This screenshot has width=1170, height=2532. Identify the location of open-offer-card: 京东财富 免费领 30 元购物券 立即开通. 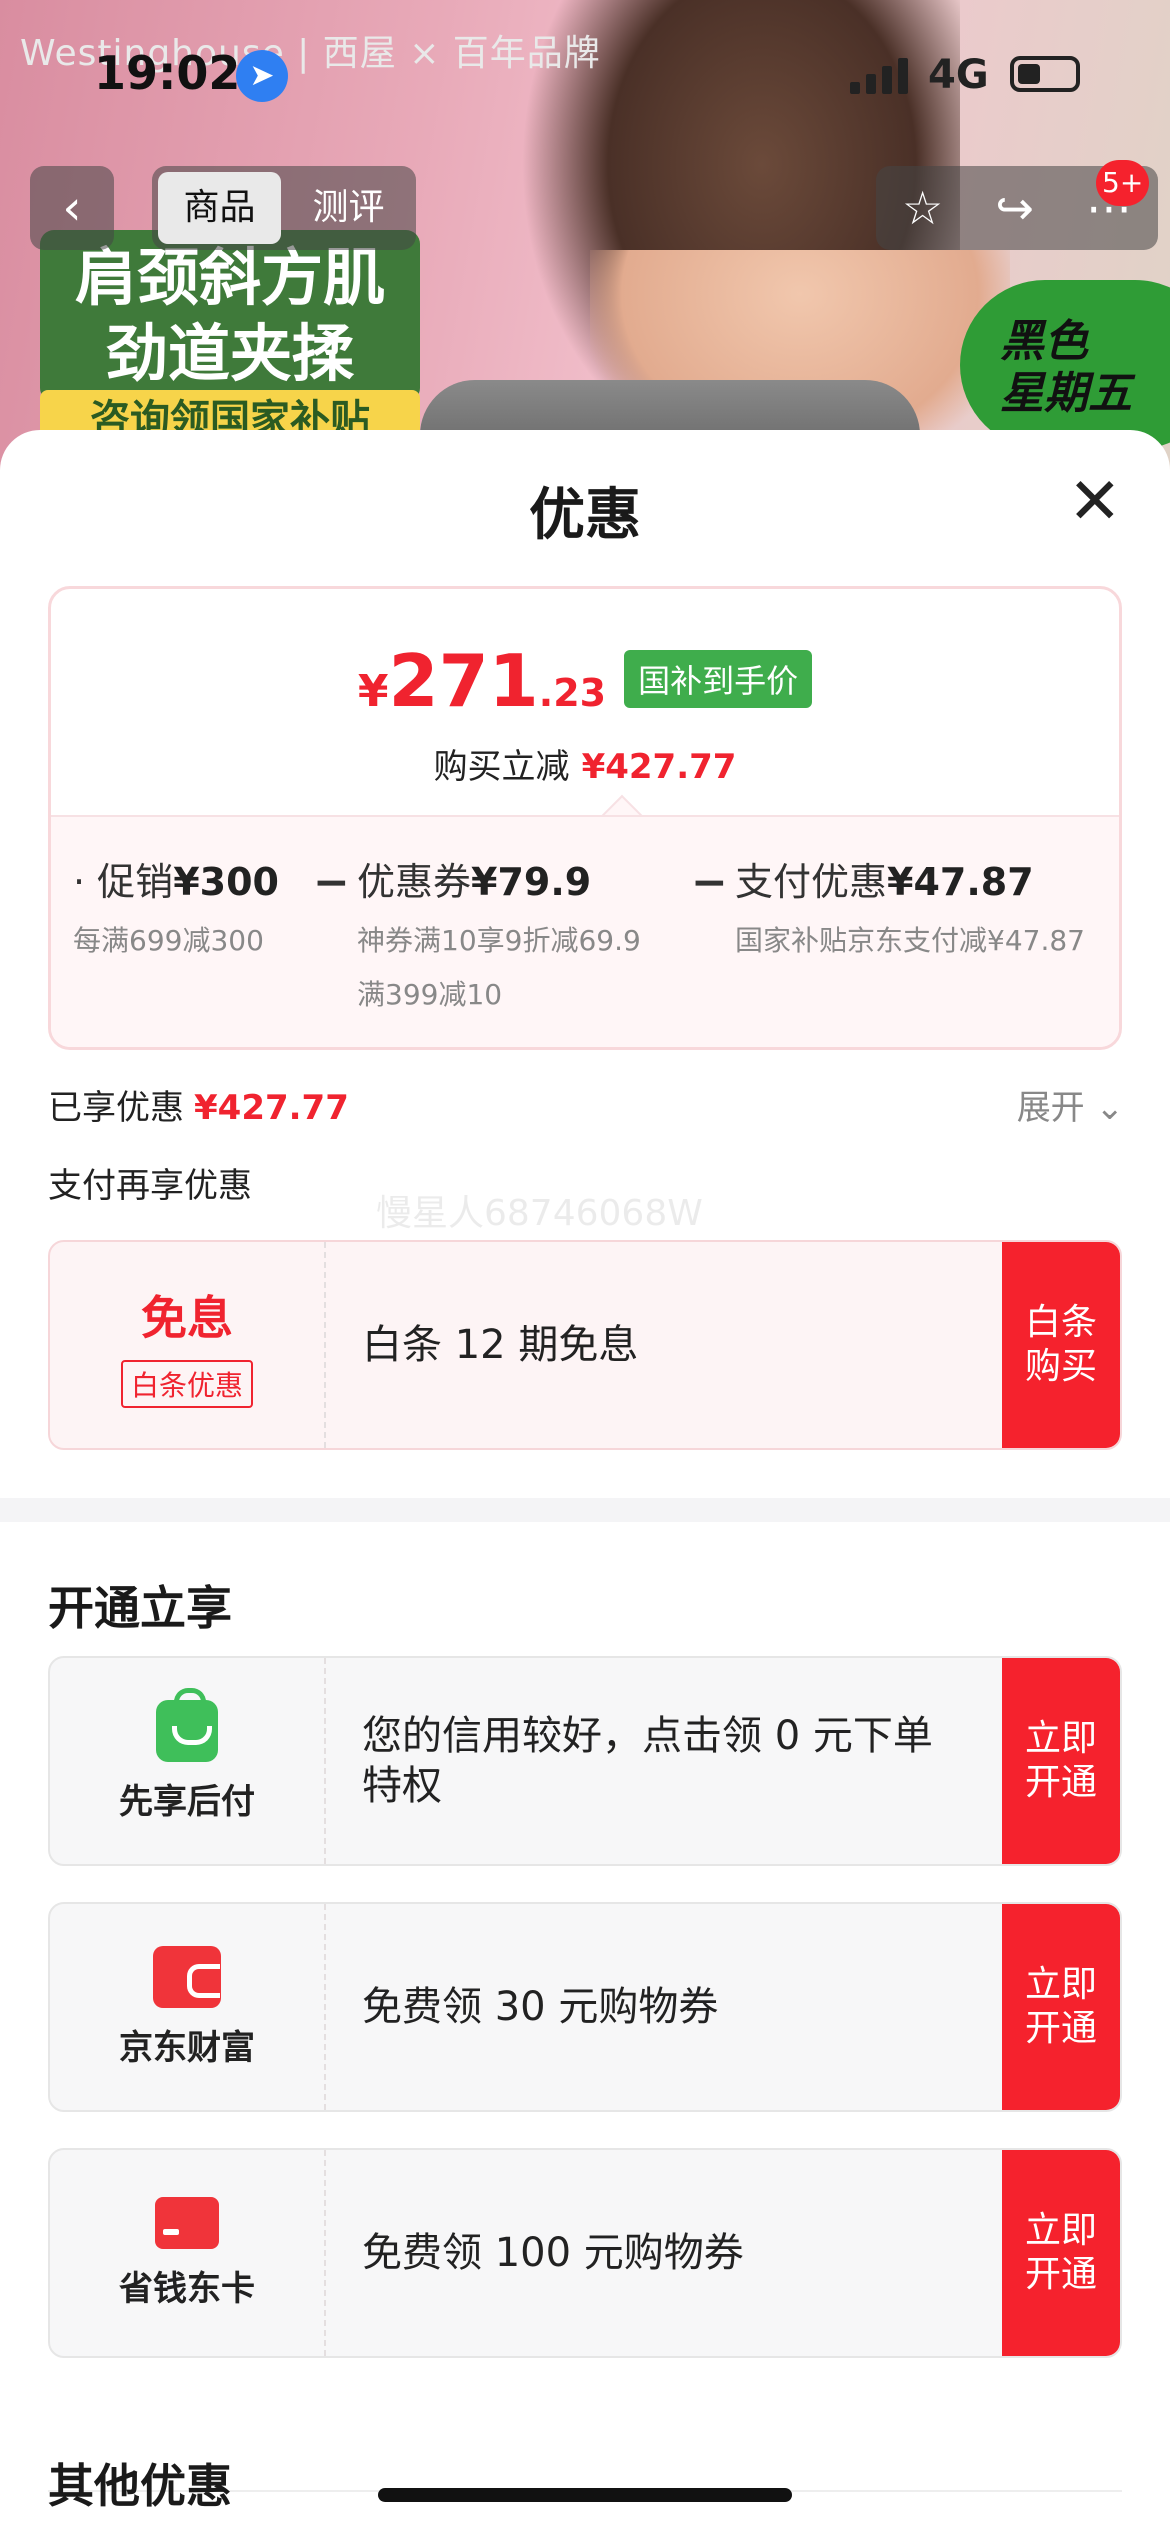
(585, 2007).